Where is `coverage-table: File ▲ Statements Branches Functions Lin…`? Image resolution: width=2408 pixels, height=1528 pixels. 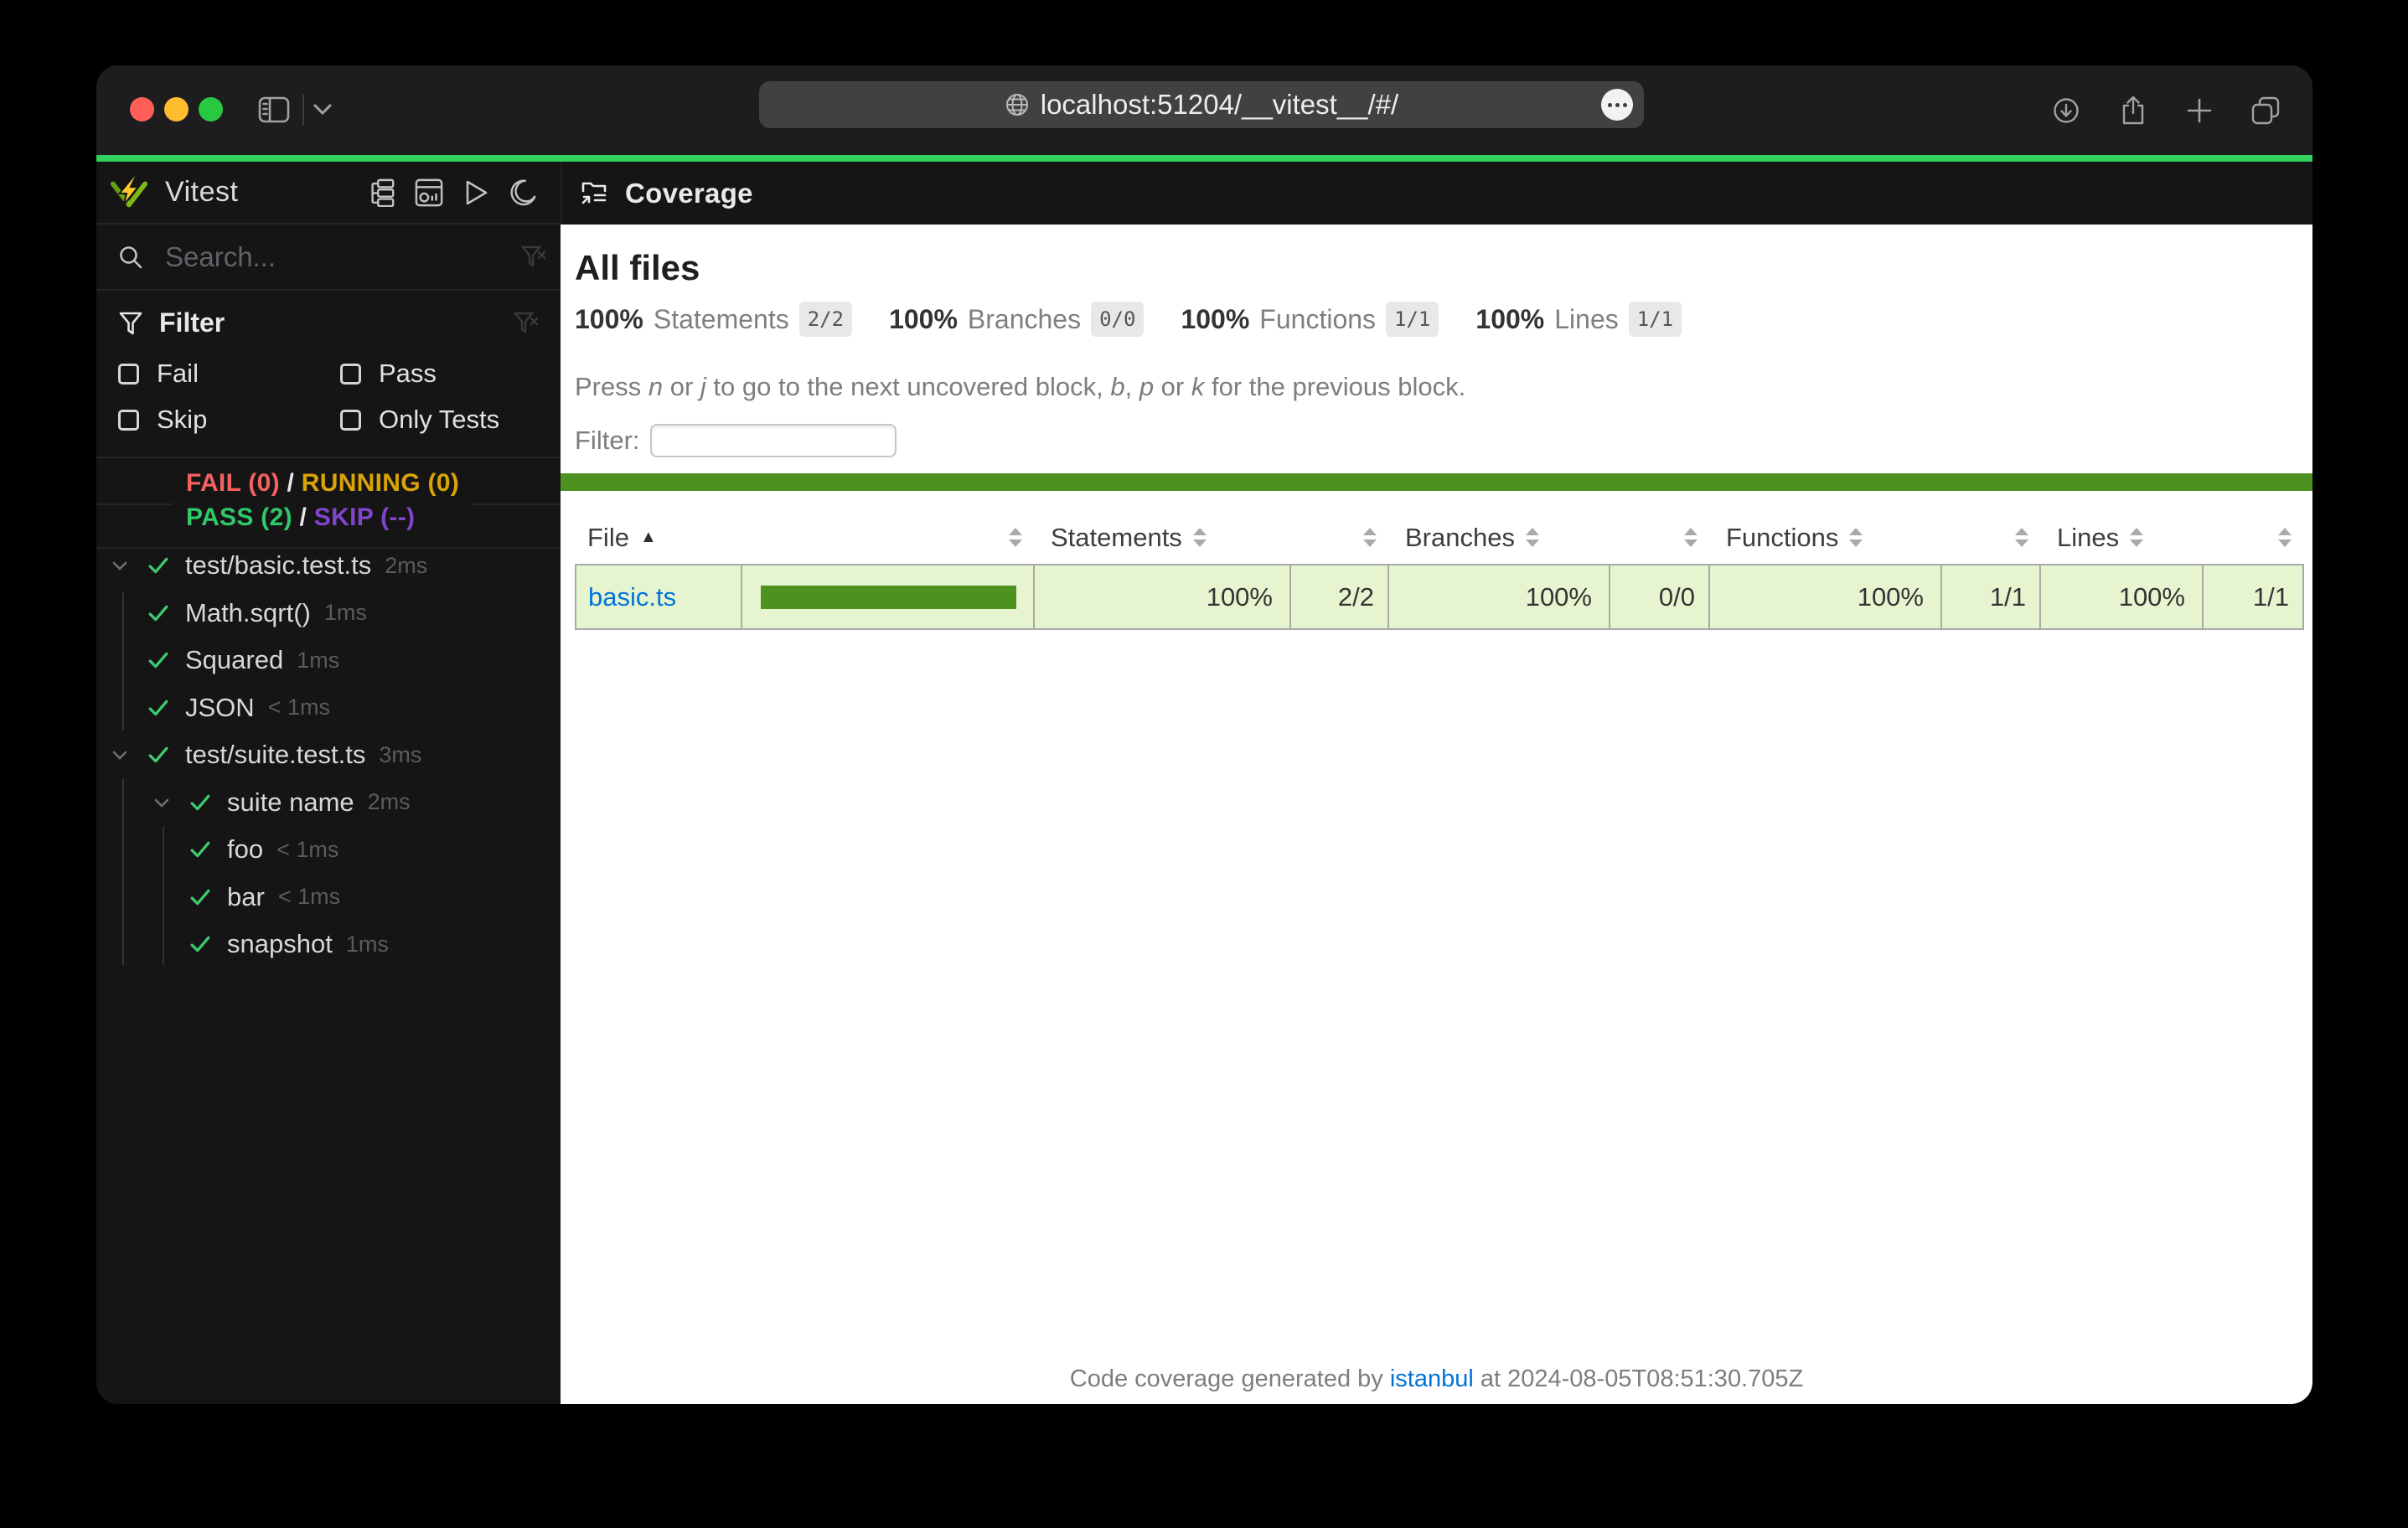
coverage-table: File ▲ Statements Branches Functions Lin… is located at coordinates (1439, 570).